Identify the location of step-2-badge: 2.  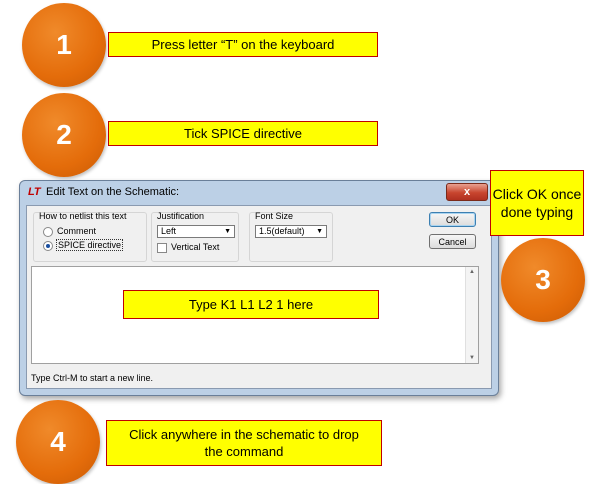
(64, 135).